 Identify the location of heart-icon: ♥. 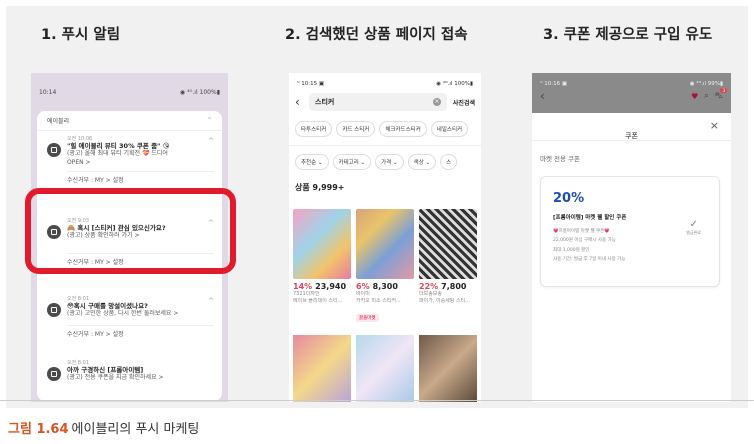
(694, 96).